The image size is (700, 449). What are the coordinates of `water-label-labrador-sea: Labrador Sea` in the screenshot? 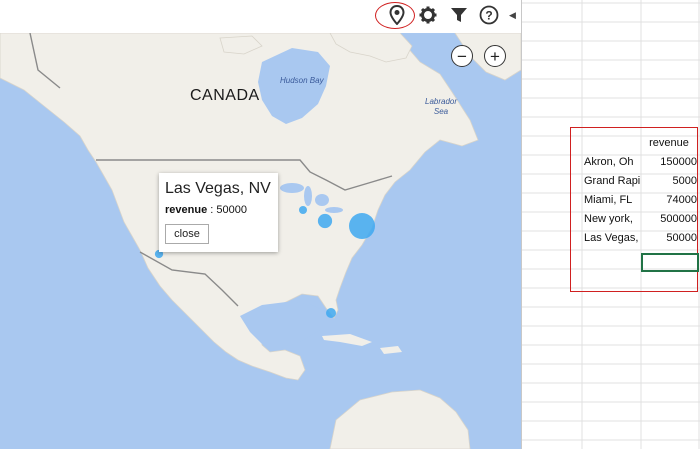 It's located at (441, 107).